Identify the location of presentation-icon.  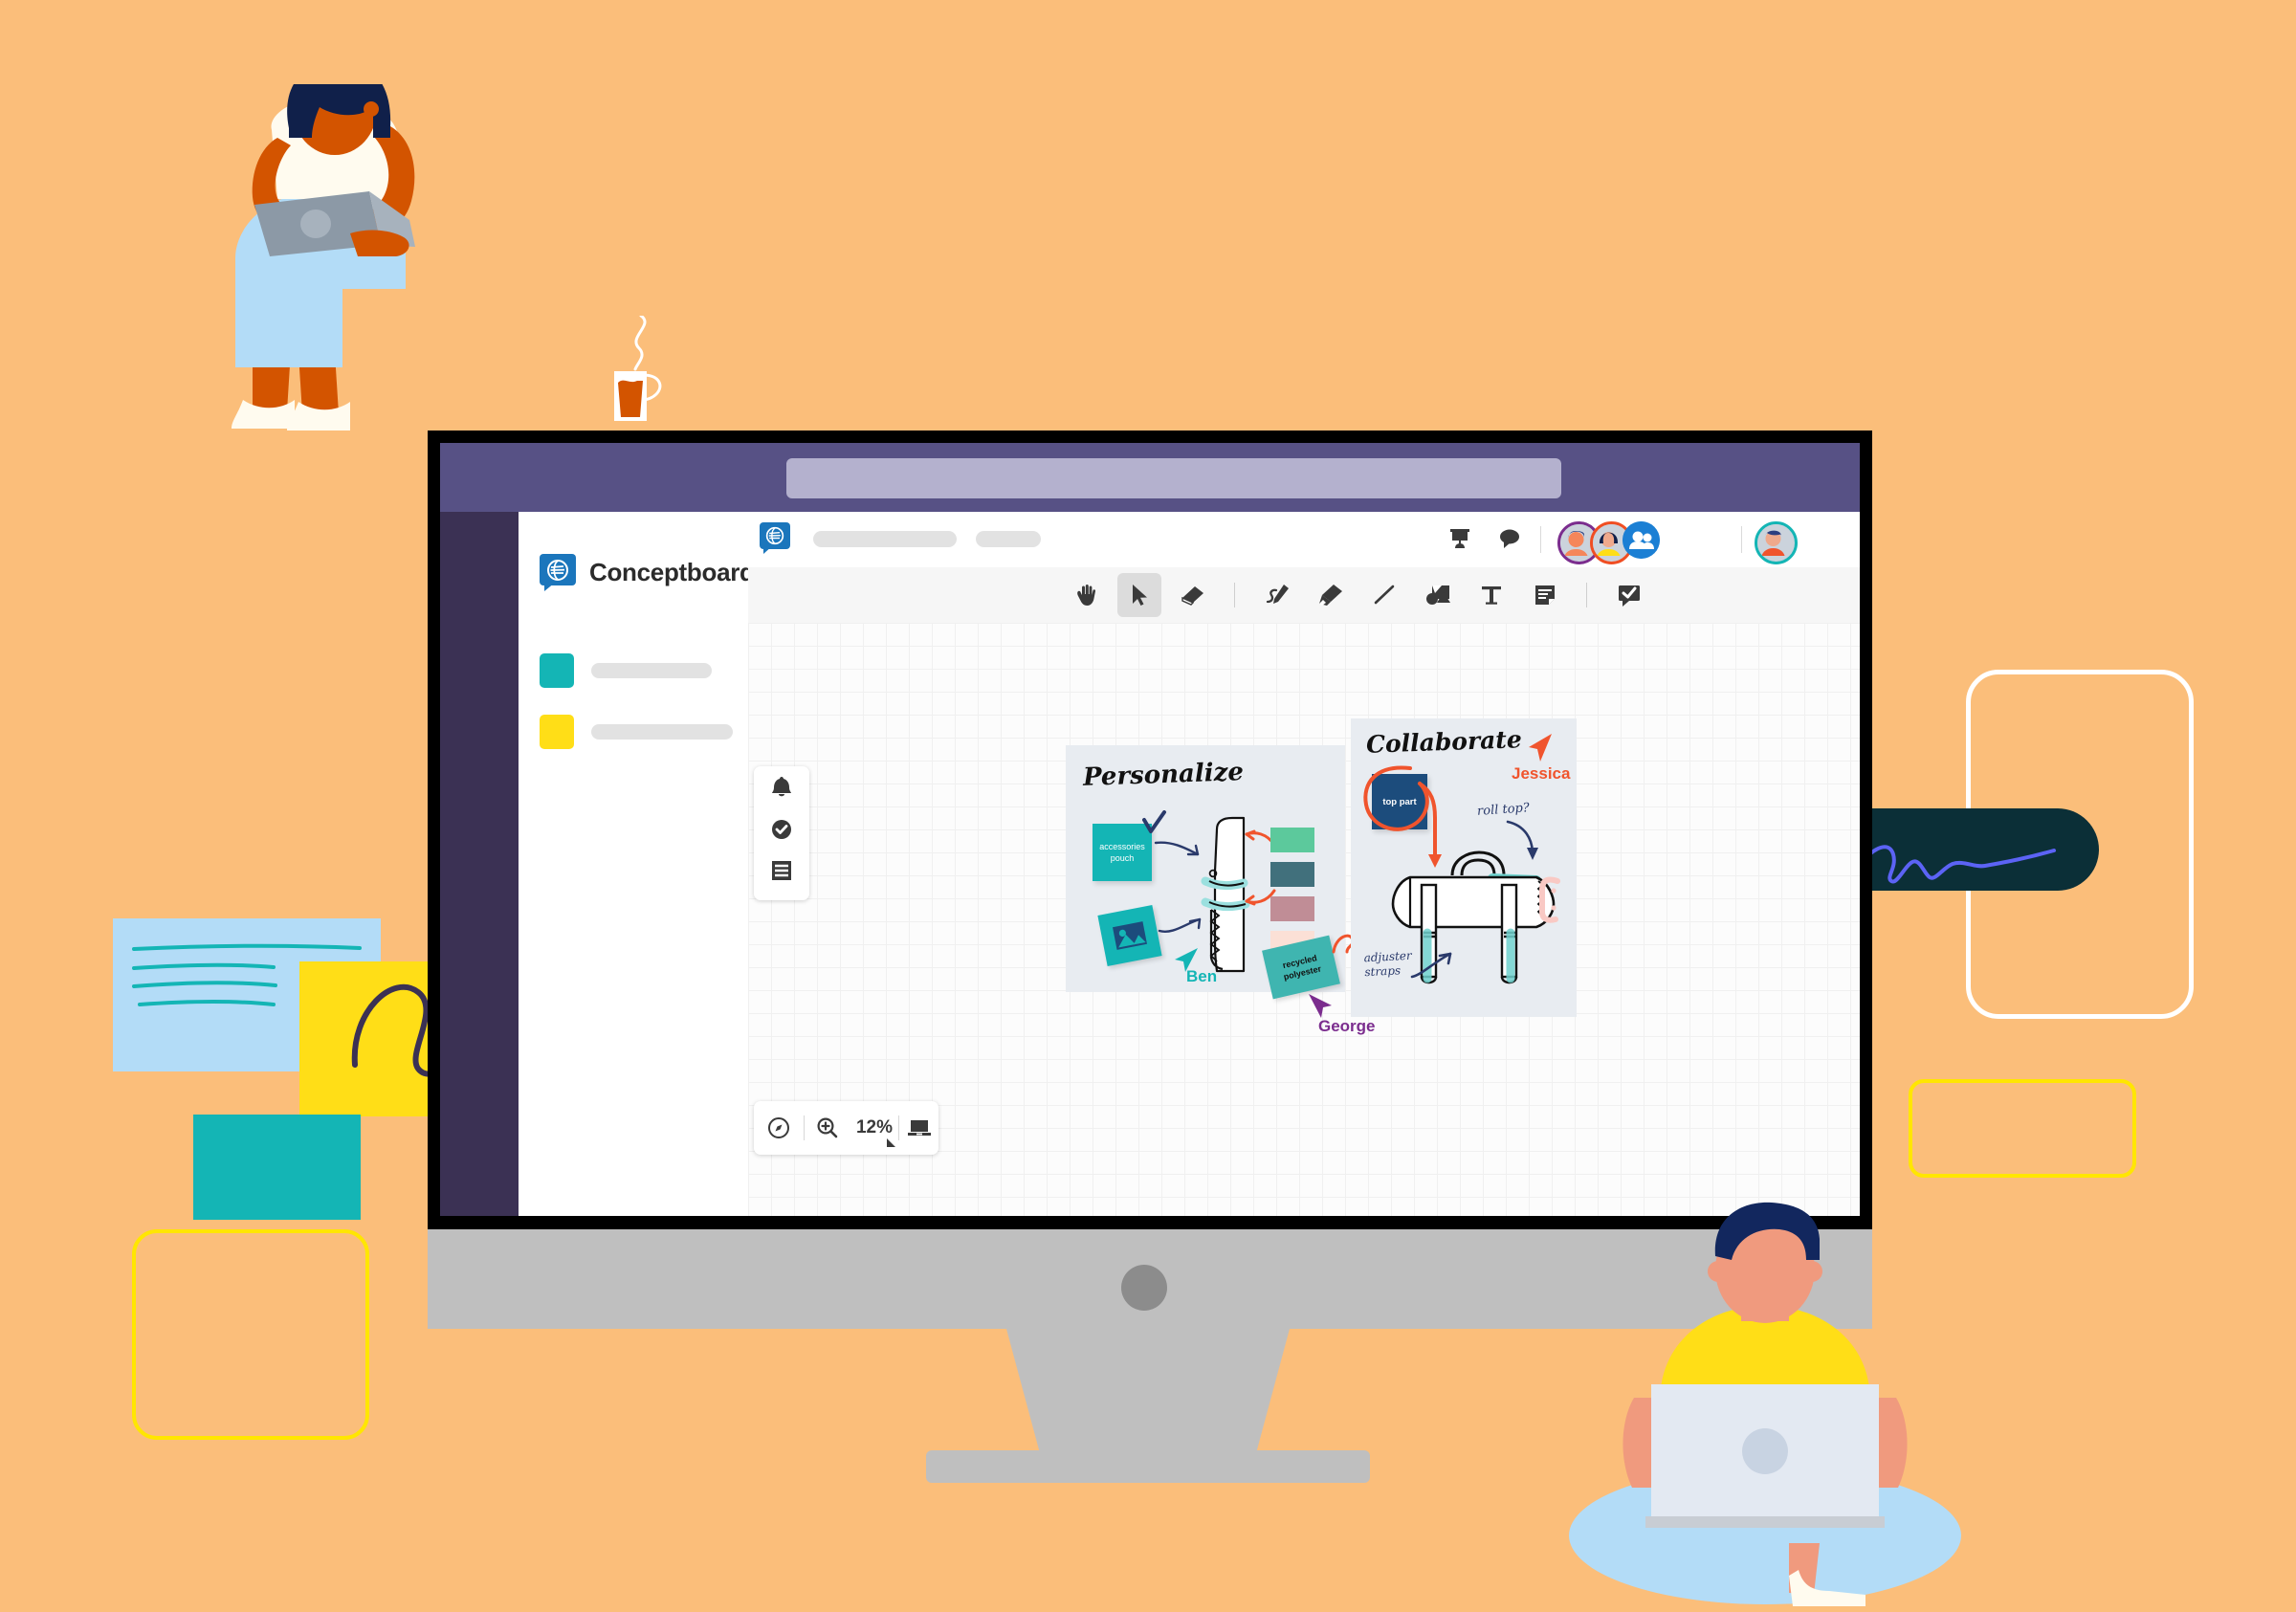
(1460, 541).